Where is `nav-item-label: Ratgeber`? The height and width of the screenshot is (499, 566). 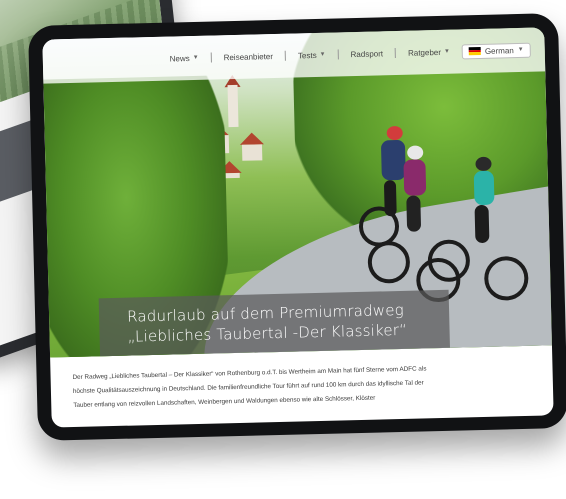
nav-item-label: Ratgeber is located at coordinates (424, 52).